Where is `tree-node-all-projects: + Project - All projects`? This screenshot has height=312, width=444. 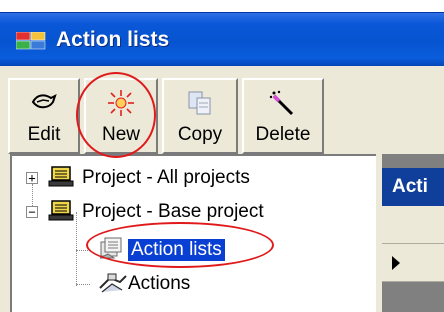
tree-node-all-projects: + Project - All projects is located at coordinates (196, 178).